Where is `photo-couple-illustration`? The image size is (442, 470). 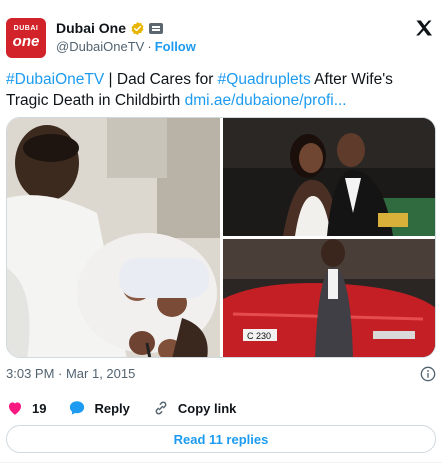
photo-couple-illustration is located at coordinates (329, 177).